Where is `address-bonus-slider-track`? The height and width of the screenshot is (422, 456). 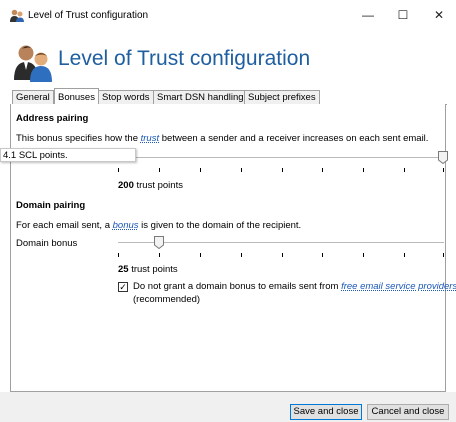
address-bonus-slider-track is located at coordinates (281, 157).